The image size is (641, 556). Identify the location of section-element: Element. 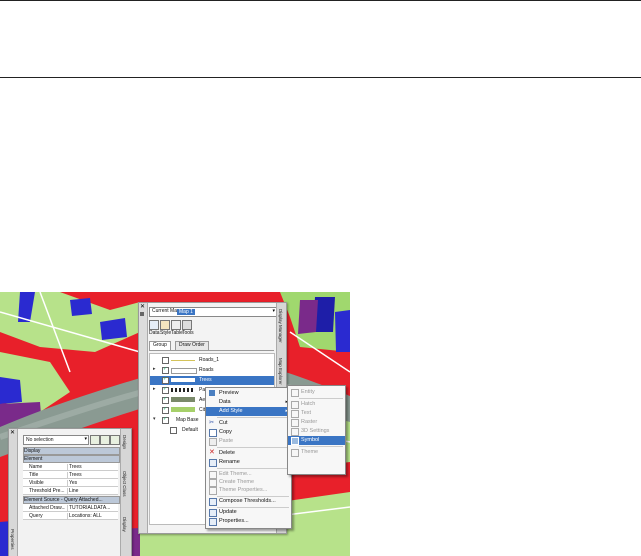
(71, 459).